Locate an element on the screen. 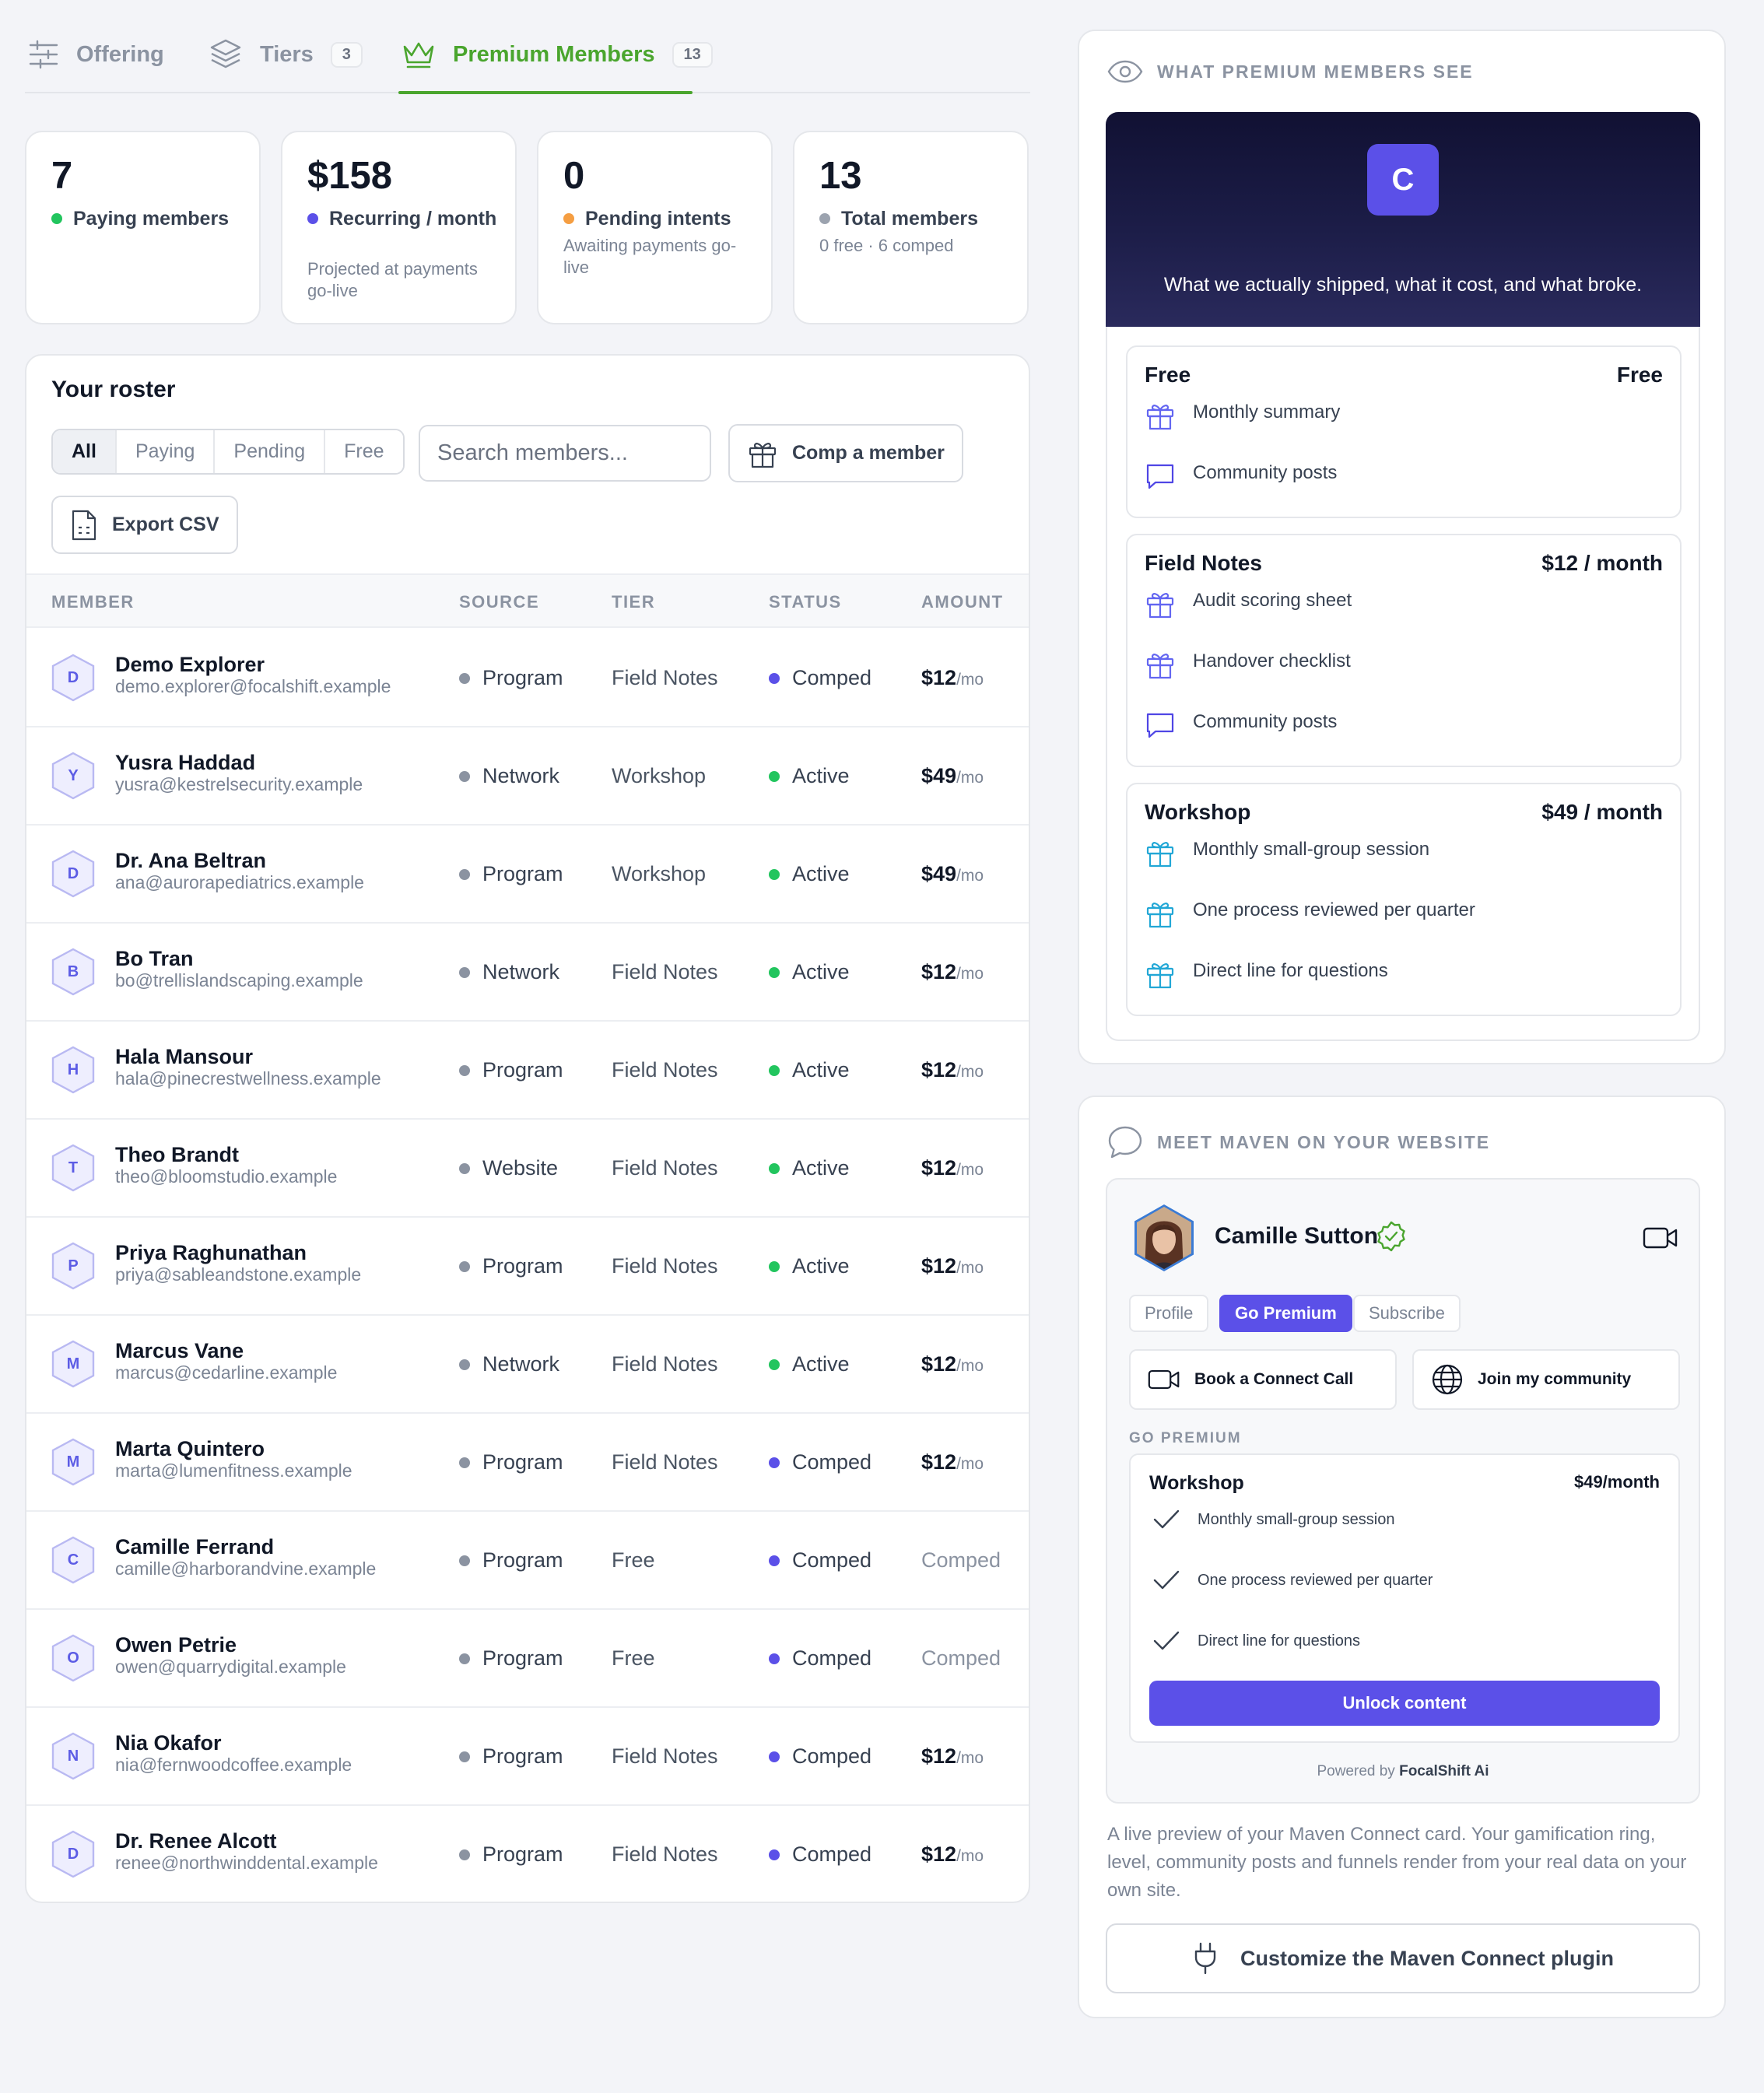  filter-paying: Paying is located at coordinates (166, 451).